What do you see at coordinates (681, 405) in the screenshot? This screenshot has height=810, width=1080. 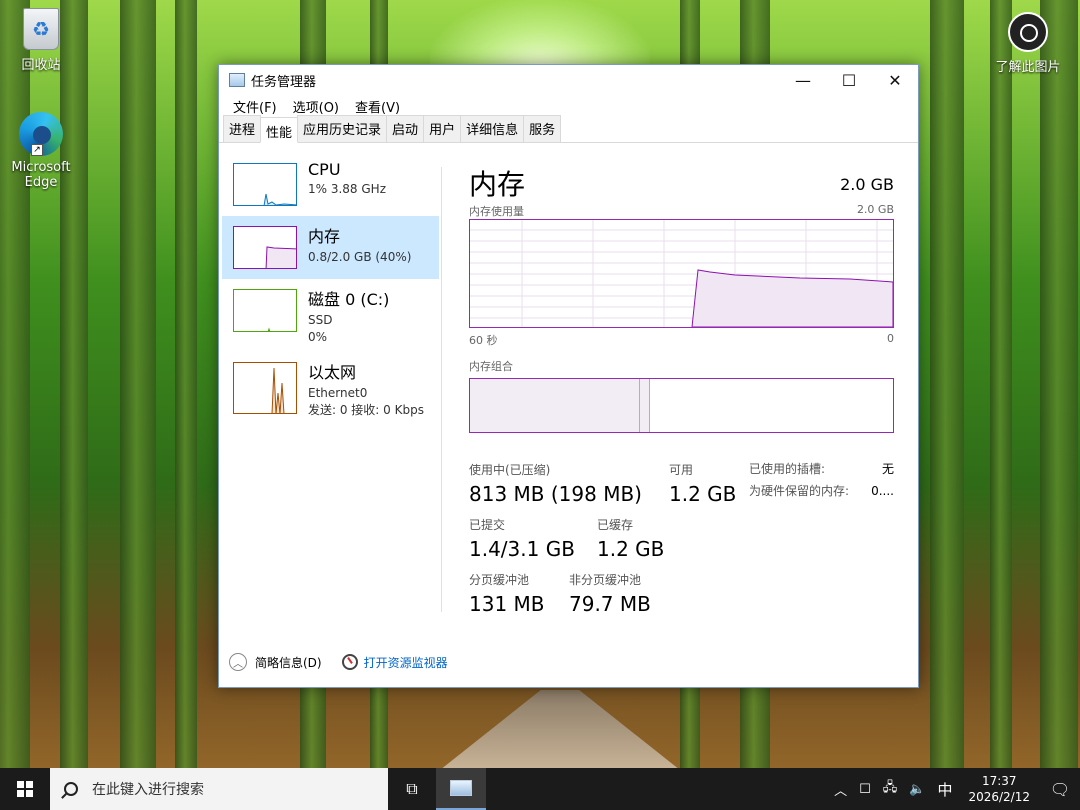 I see `memory-composition-bar` at bounding box center [681, 405].